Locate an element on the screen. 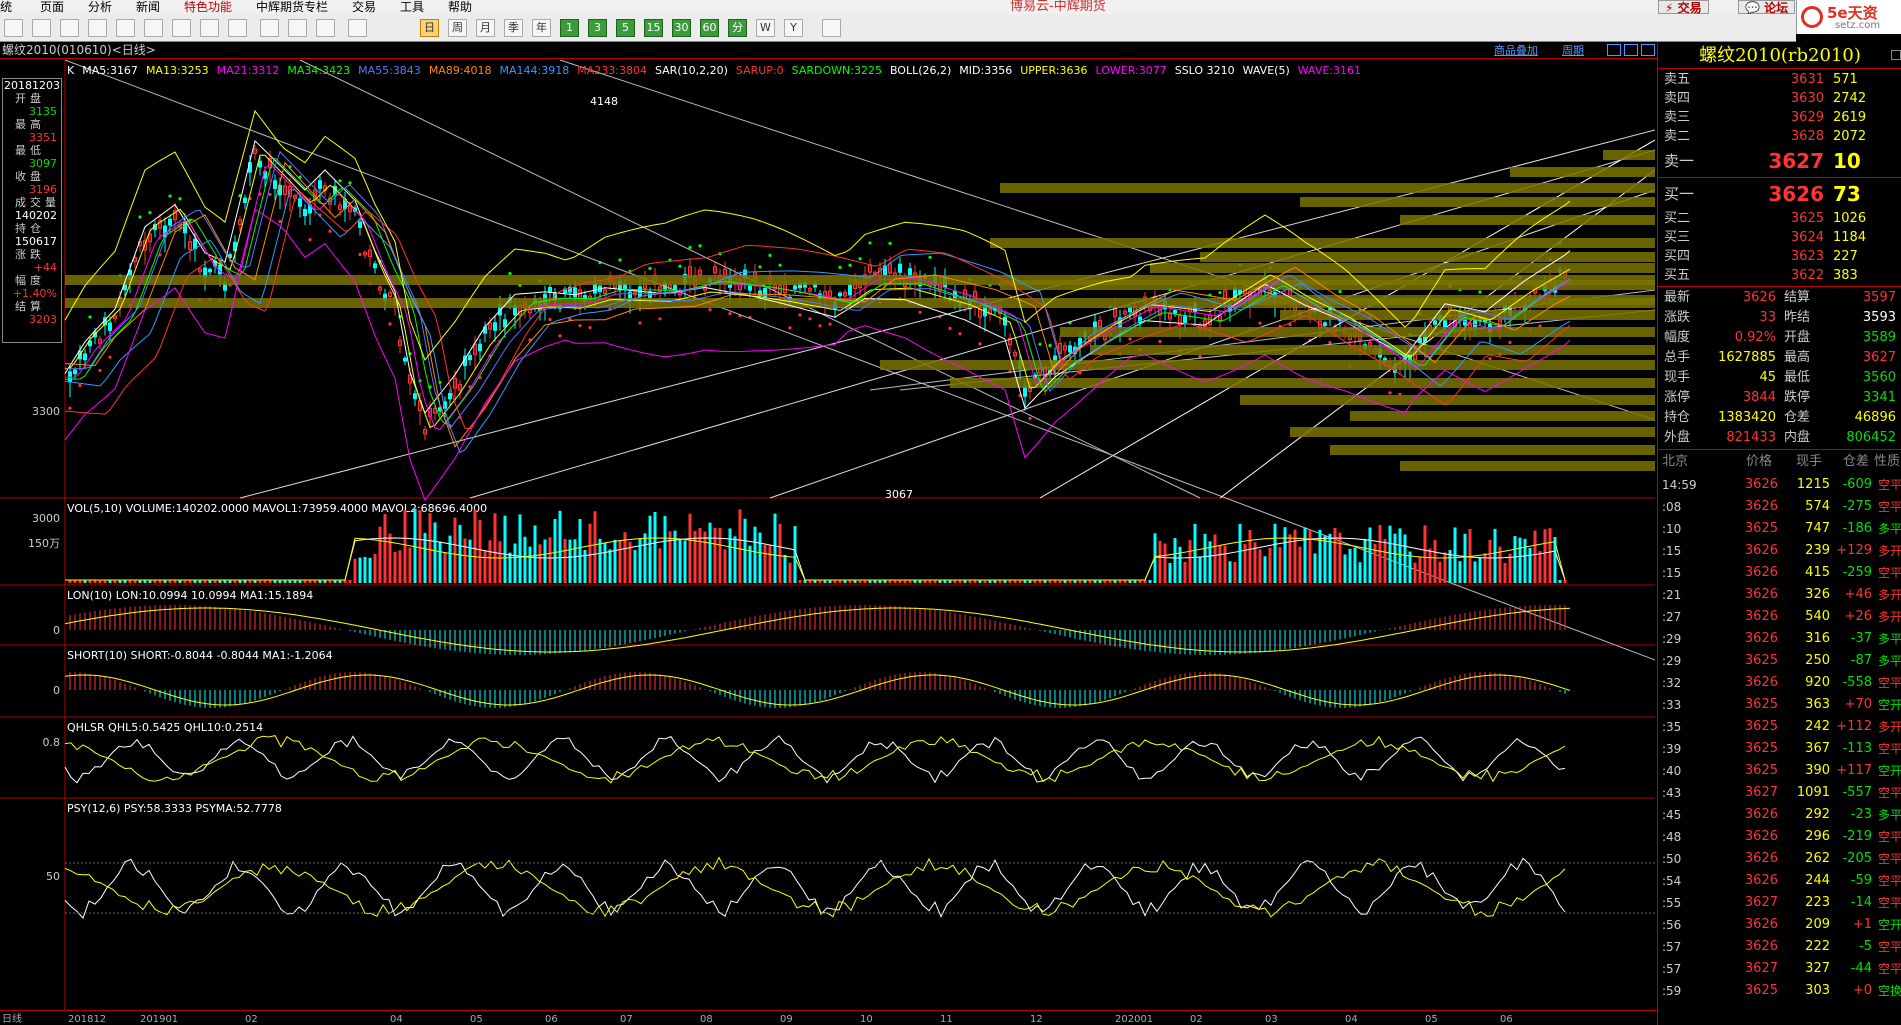 The width and height of the screenshot is (1901, 1025). period-button-10: 60 is located at coordinates (709, 28).